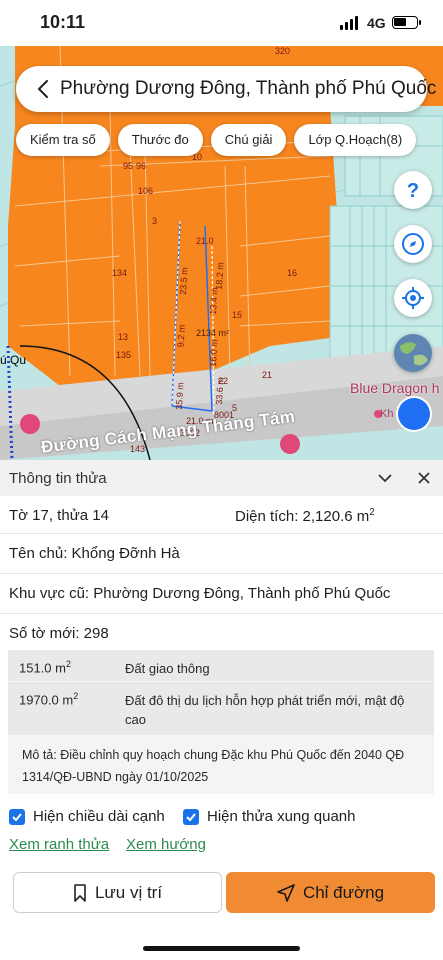 The width and height of the screenshot is (443, 960). I want to click on my-location-button, so click(413, 298).